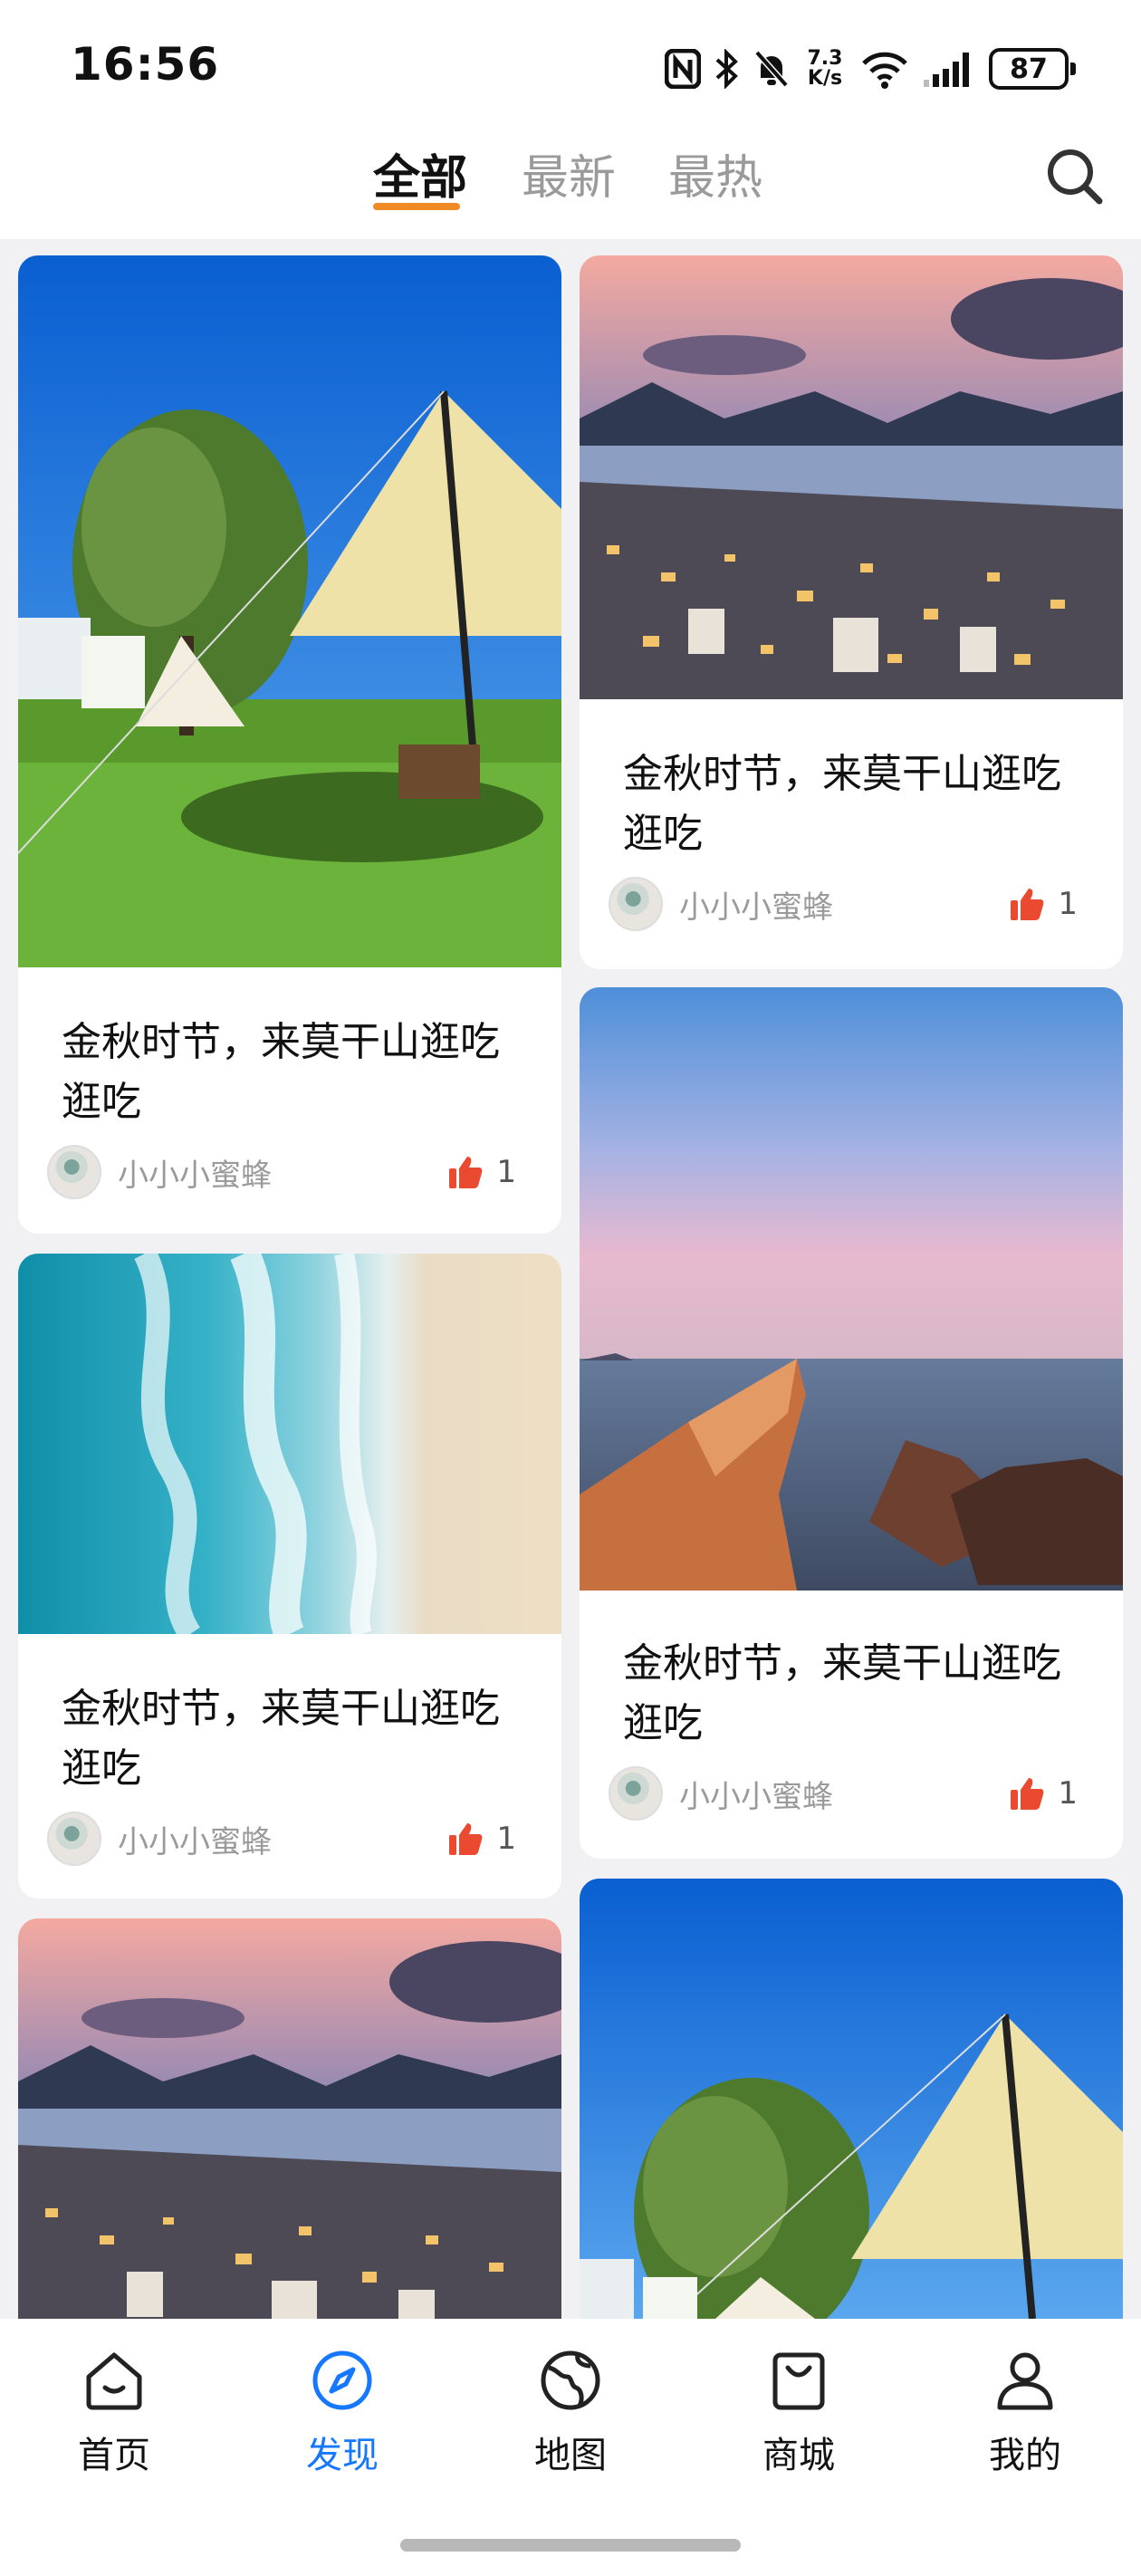  What do you see at coordinates (289, 1444) in the screenshot?
I see `post-image-aerial-beach` at bounding box center [289, 1444].